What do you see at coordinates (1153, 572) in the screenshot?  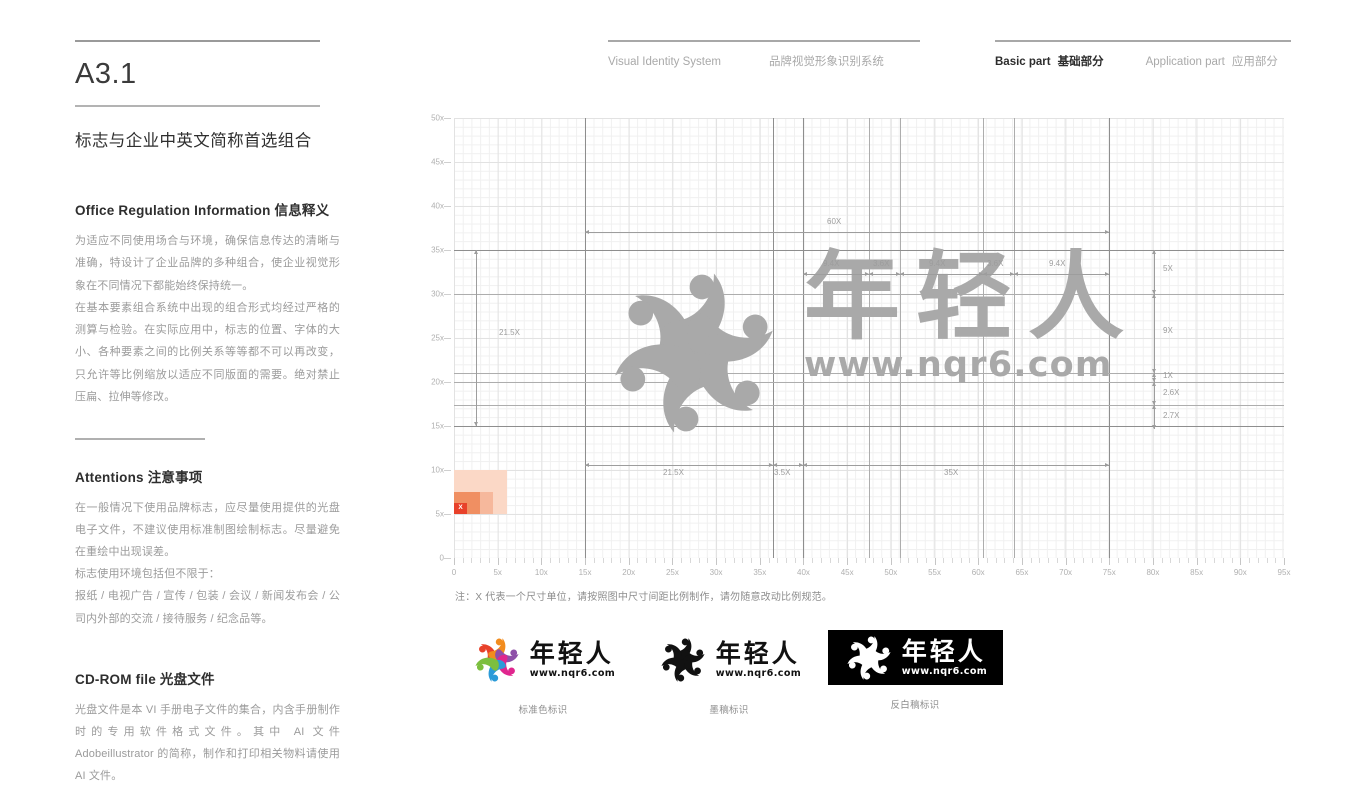 I see `x-axis-tick-label: 80x` at bounding box center [1153, 572].